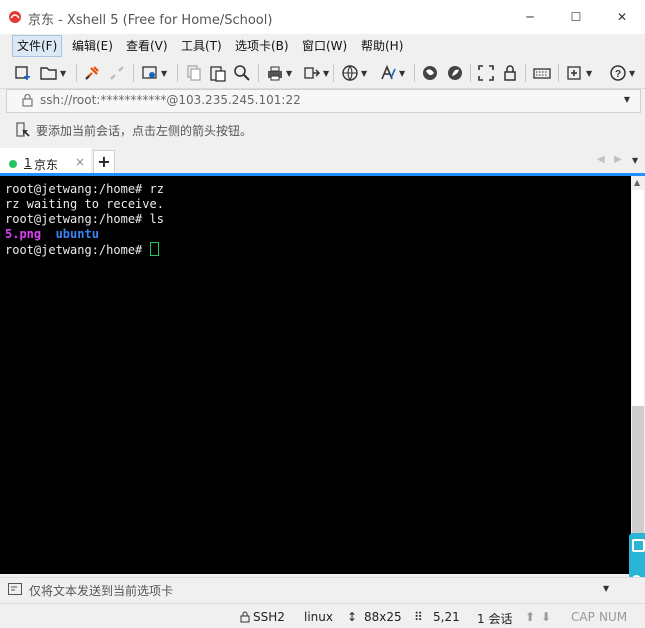  What do you see at coordinates (318, 617) in the screenshot?
I see `status-terminal-type: linux` at bounding box center [318, 617].